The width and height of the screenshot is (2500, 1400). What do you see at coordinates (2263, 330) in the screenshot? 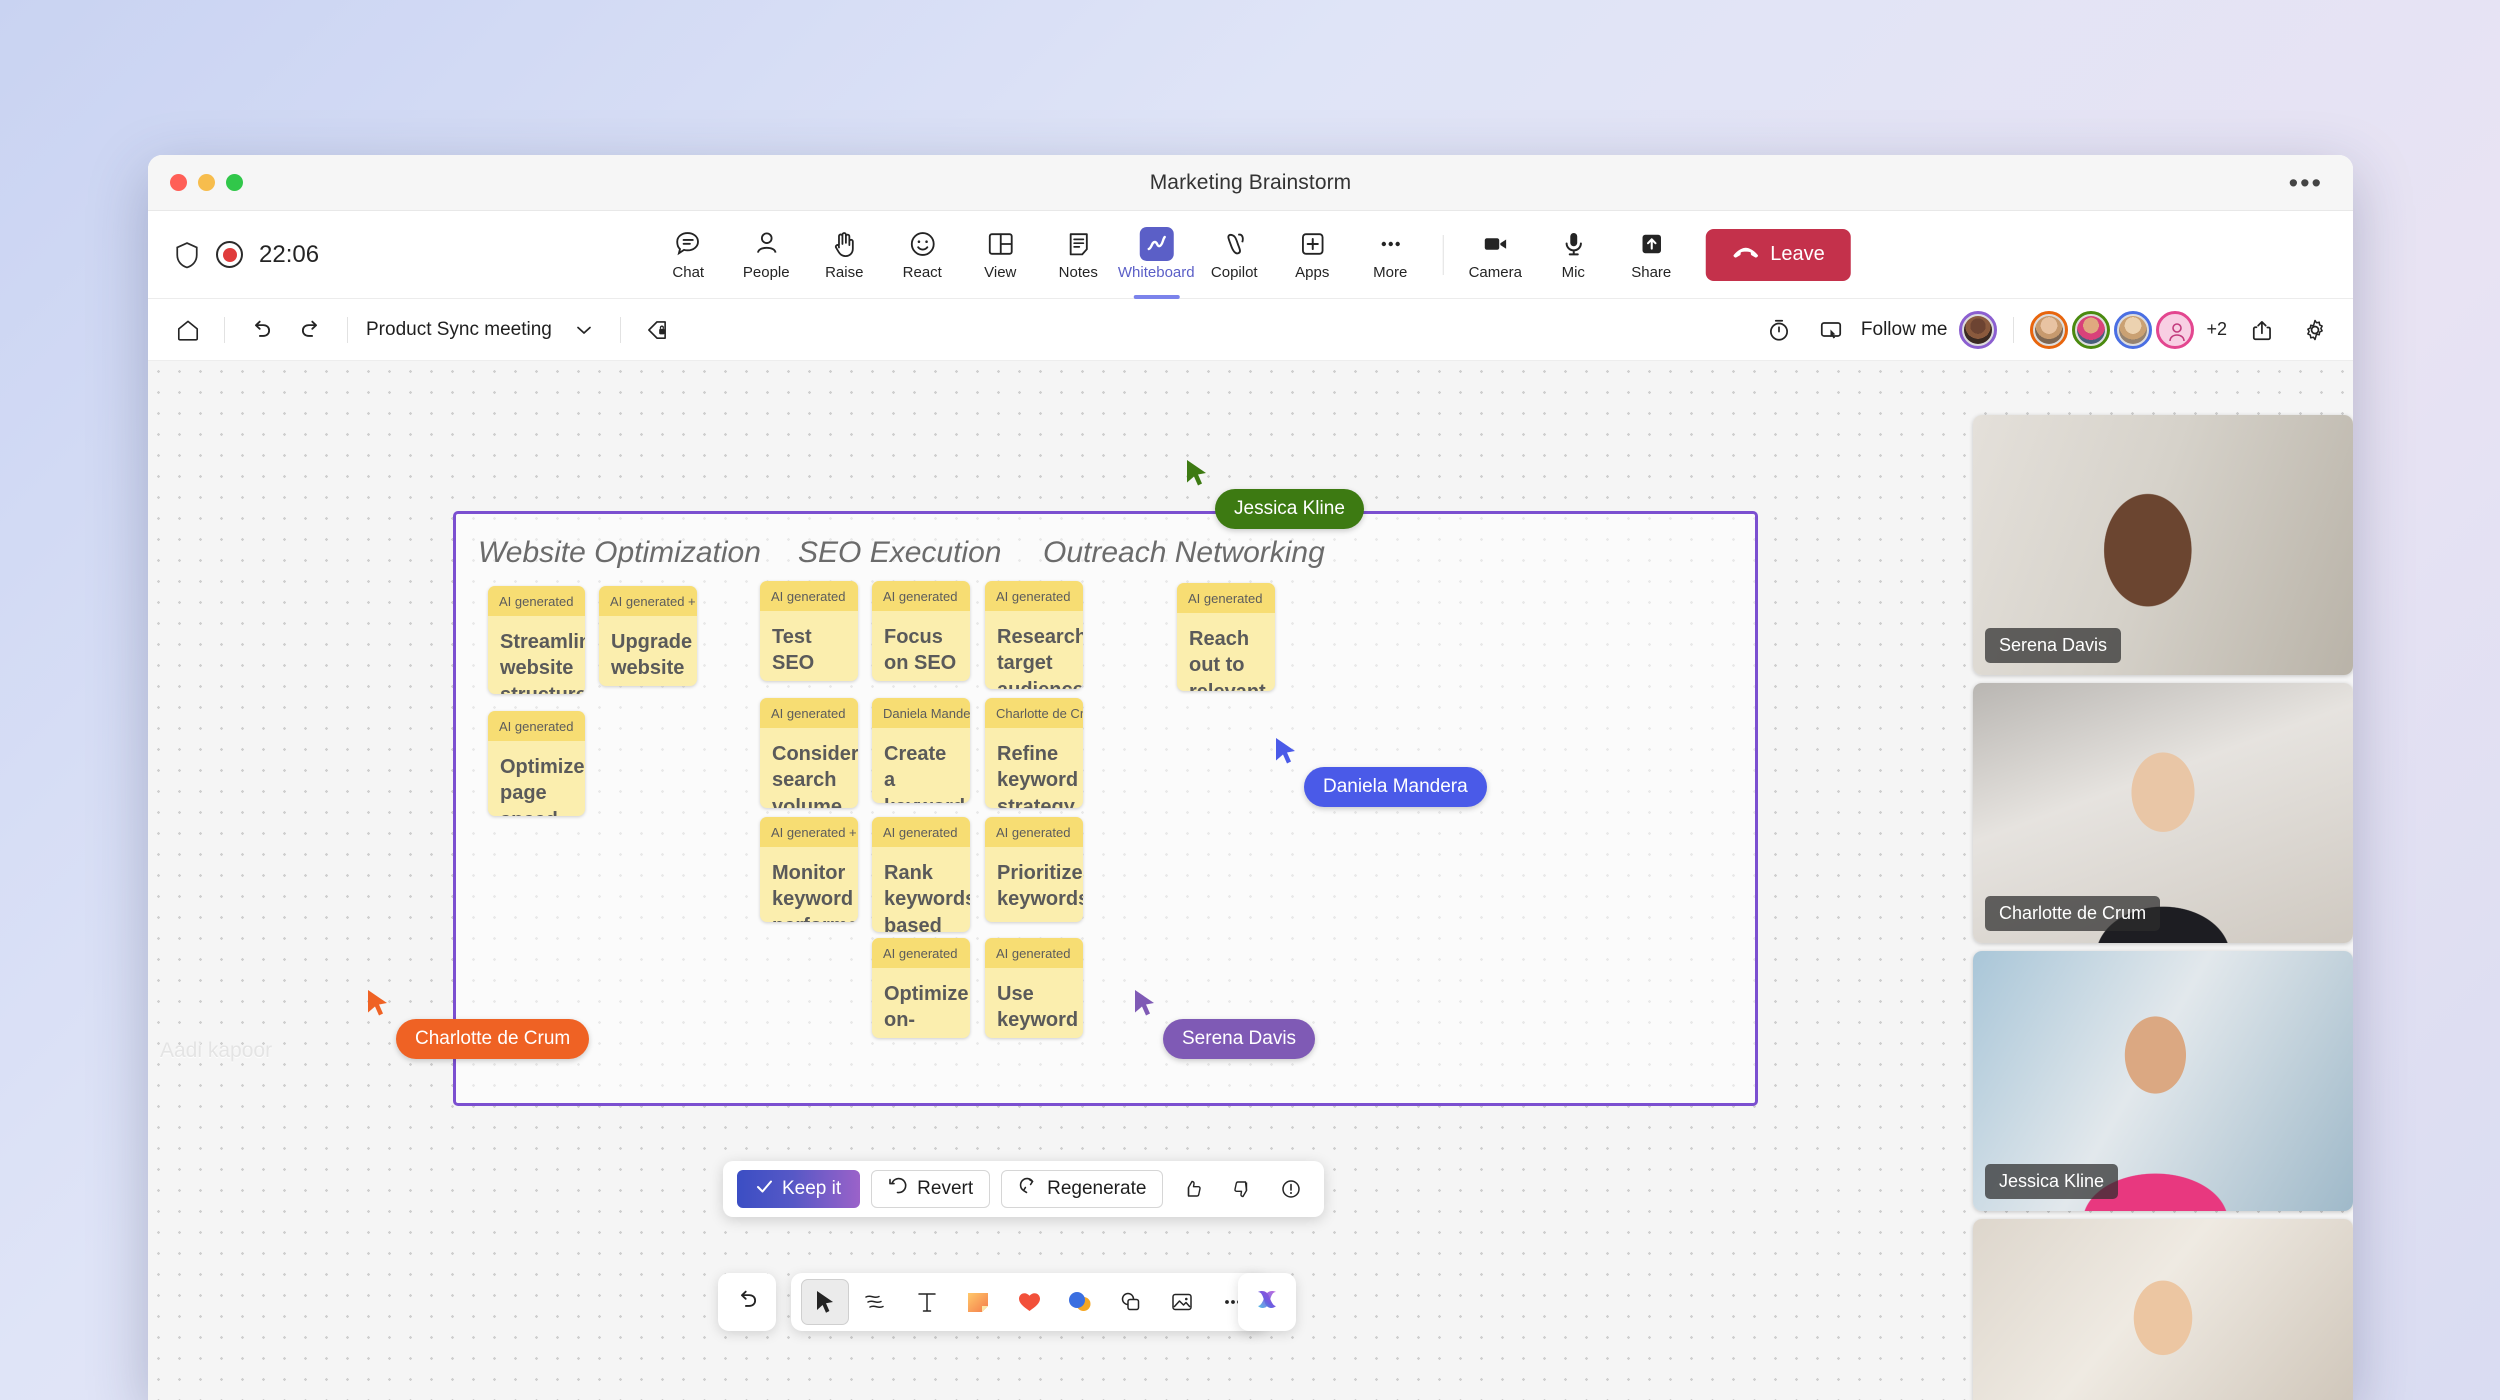
I see `share-board-icon` at bounding box center [2263, 330].